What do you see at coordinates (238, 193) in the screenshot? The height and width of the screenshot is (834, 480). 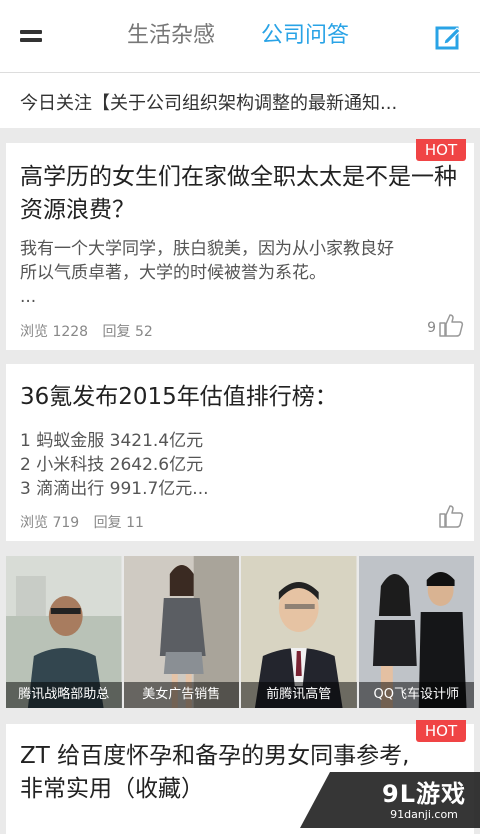 I see `post-title: 高学历的女生们在家做全职太太是不是一种资源浪费？` at bounding box center [238, 193].